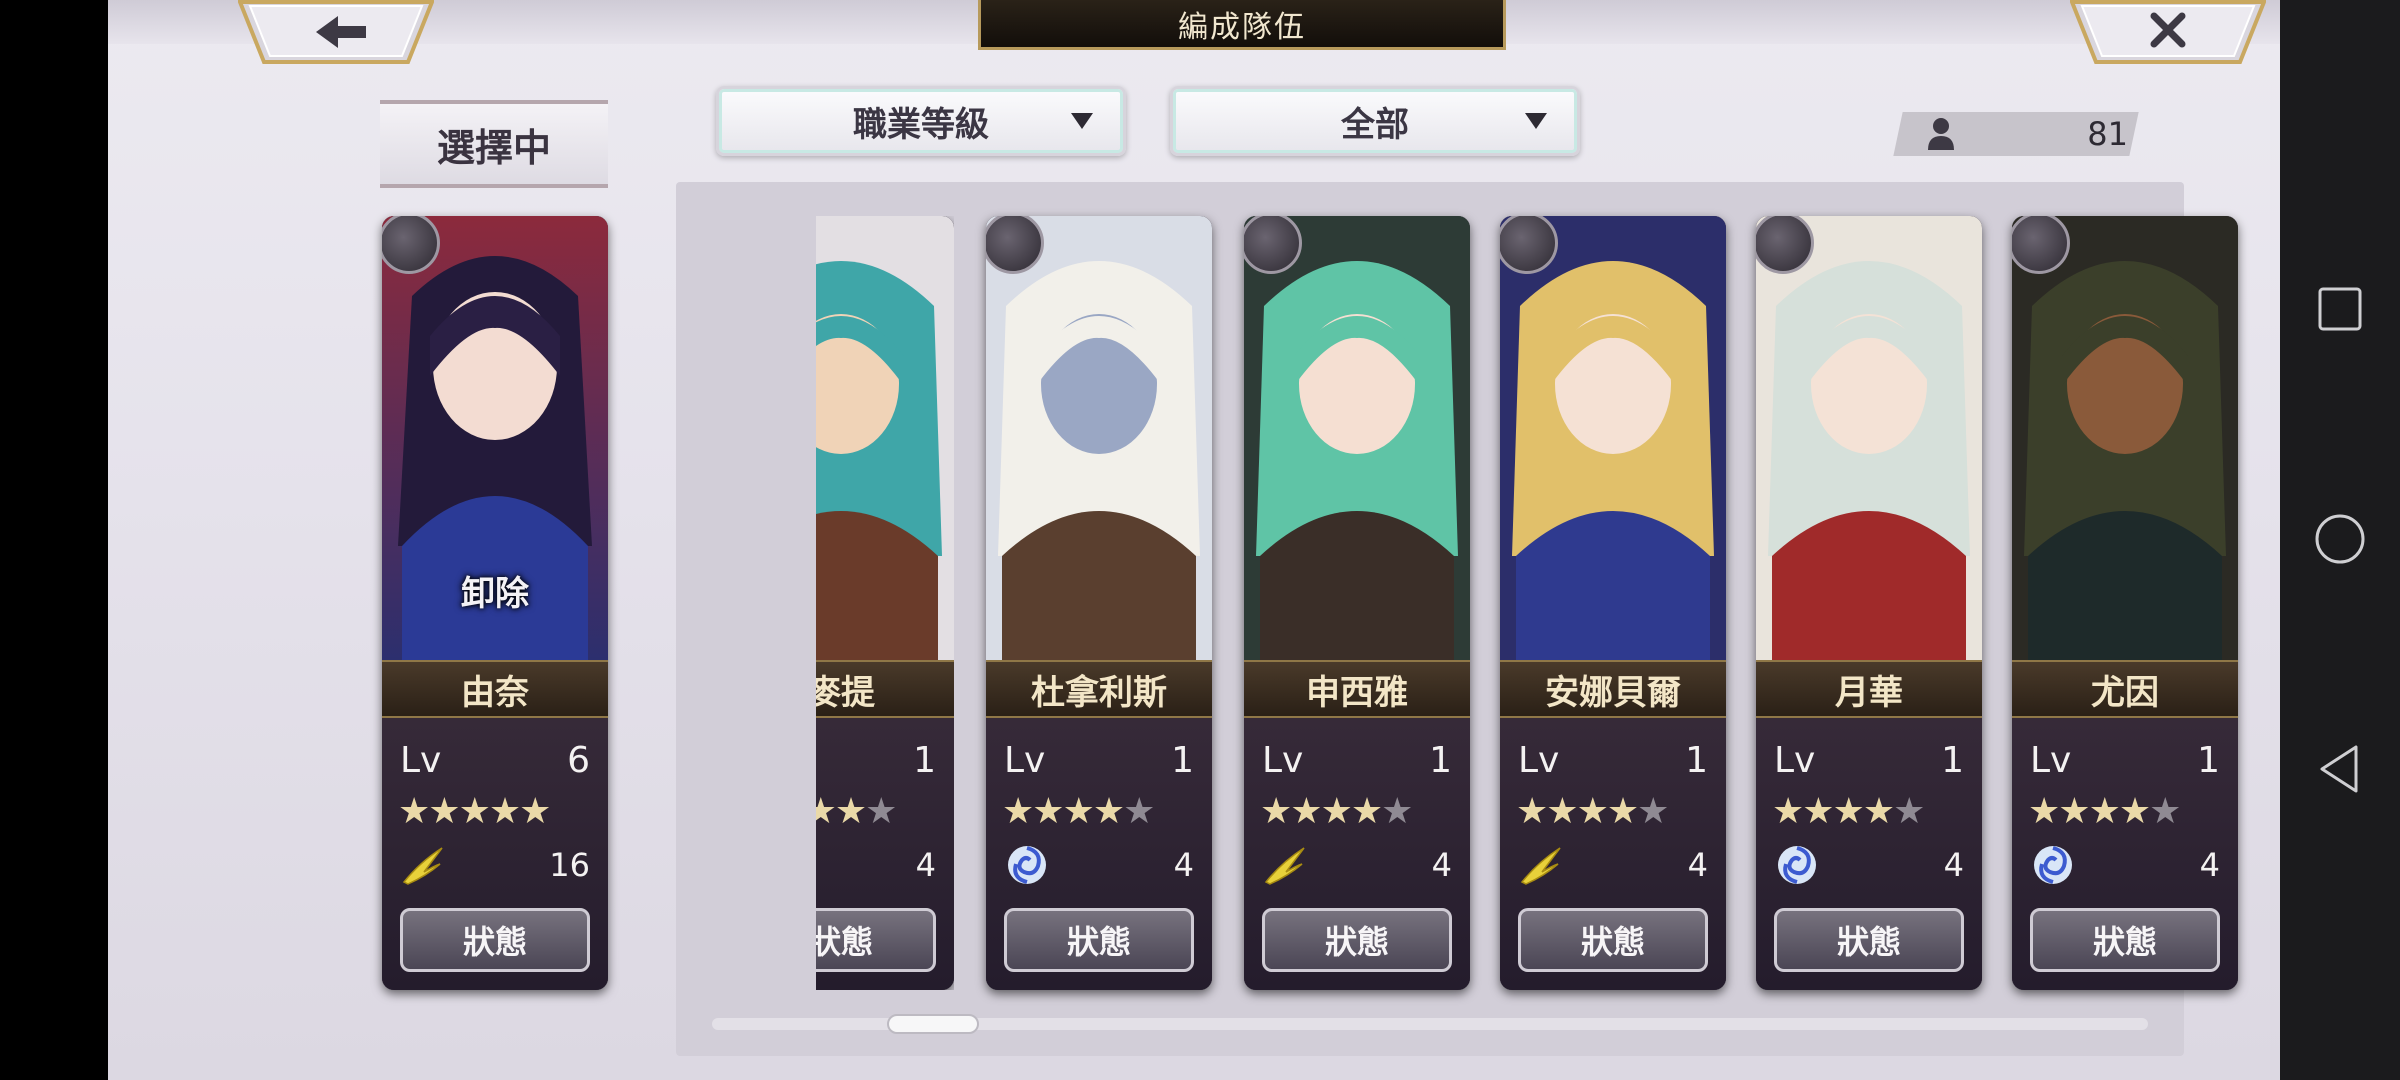 The image size is (2400, 1080). I want to click on chevron-down-icon, so click(1536, 121).